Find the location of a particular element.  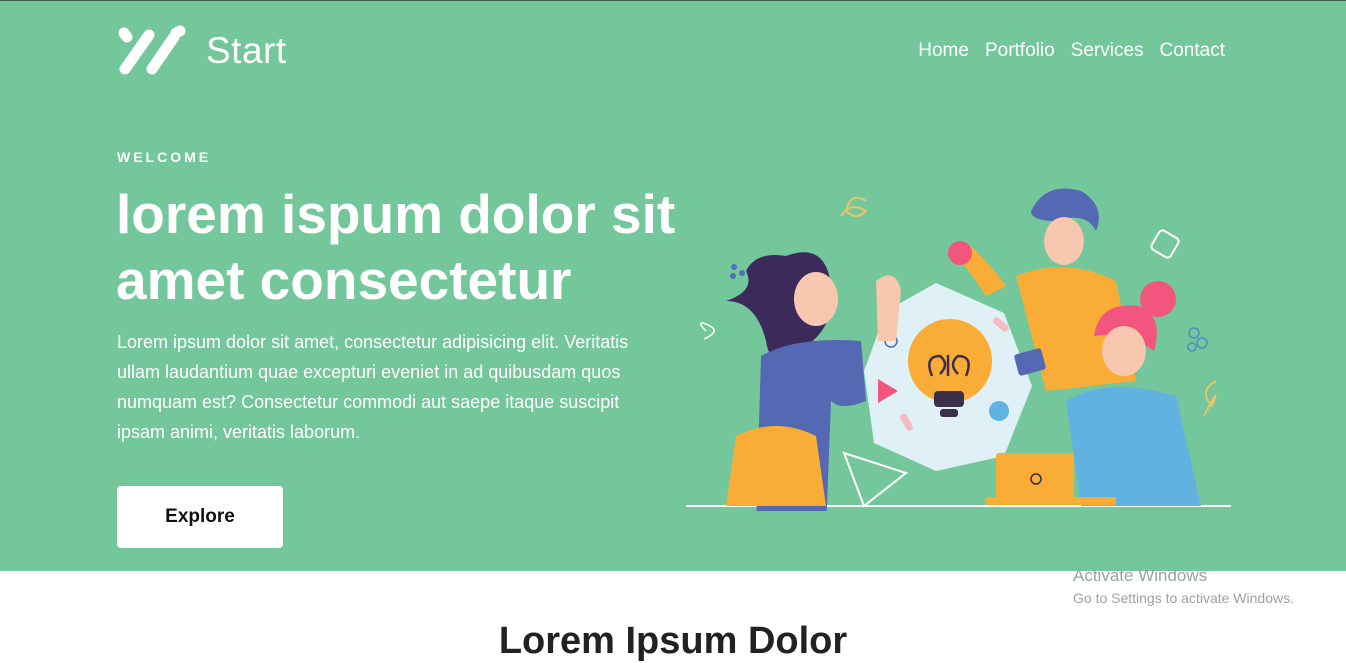

hero-headline: lorem ispum dolor sit amet consectetur is located at coordinates (396, 247).